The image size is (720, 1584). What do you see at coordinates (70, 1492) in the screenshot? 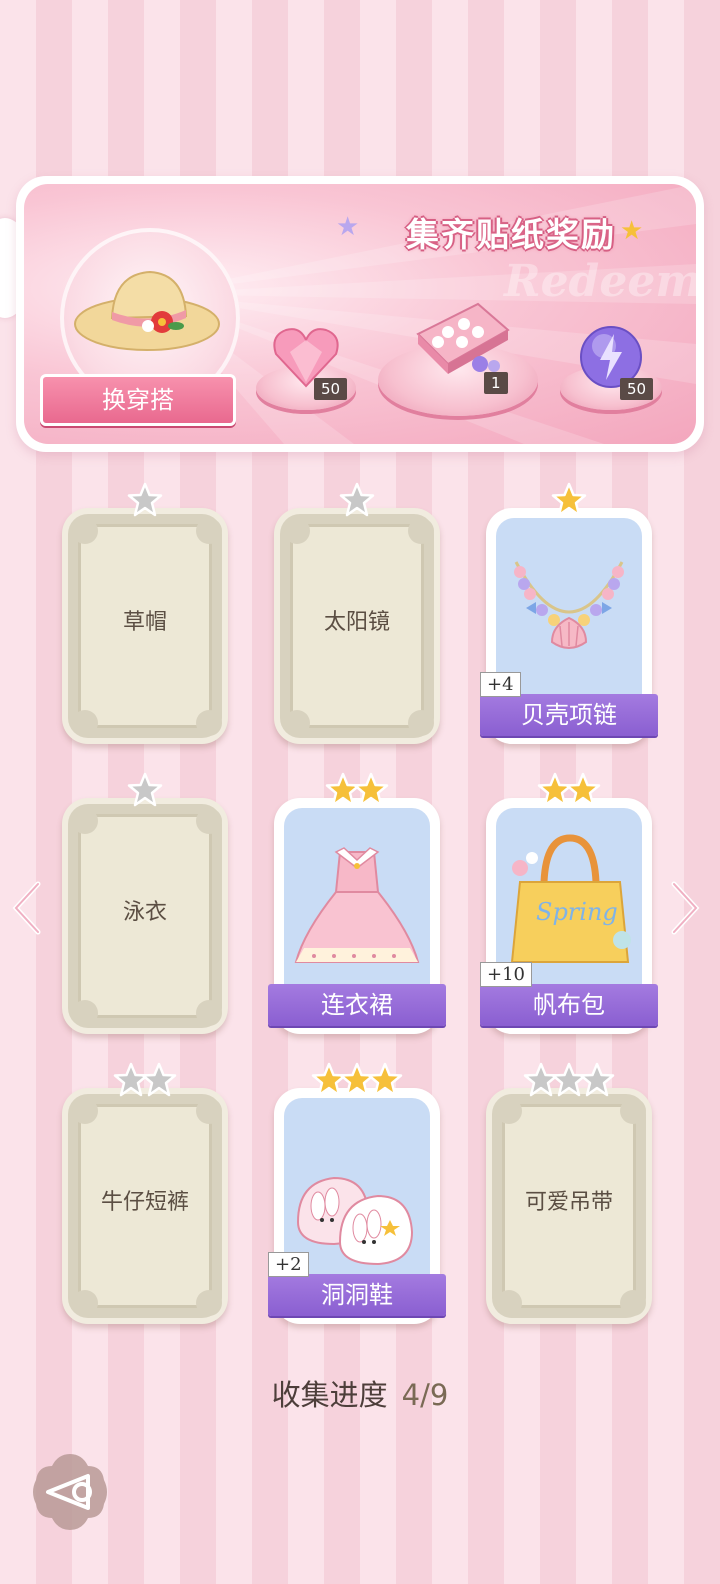
I see `back-button` at bounding box center [70, 1492].